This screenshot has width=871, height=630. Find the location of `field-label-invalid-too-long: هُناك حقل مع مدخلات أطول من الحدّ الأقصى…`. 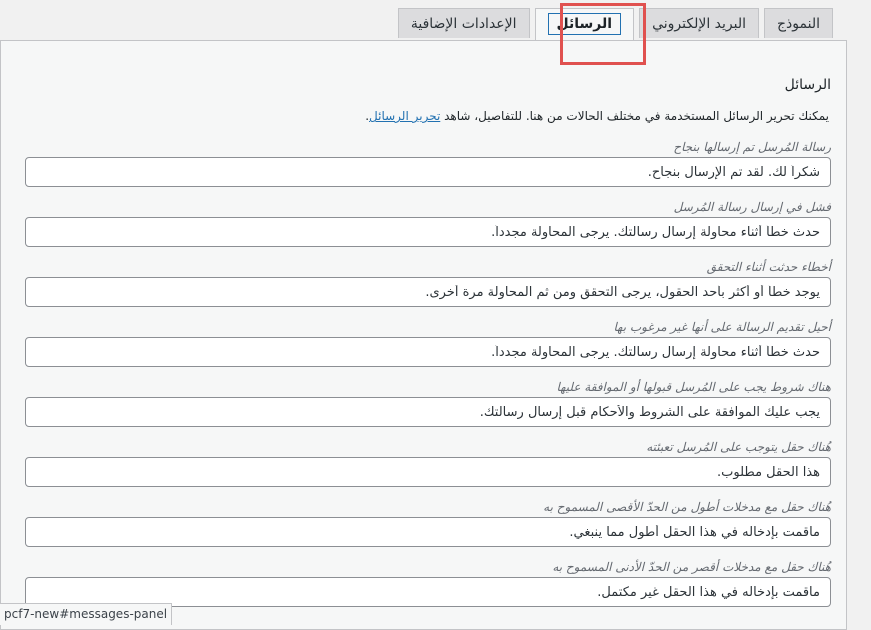

field-label-invalid-too-long: هُناك حقل مع مدخلات أطول من الحدّ الأقصى… is located at coordinates (687, 507).